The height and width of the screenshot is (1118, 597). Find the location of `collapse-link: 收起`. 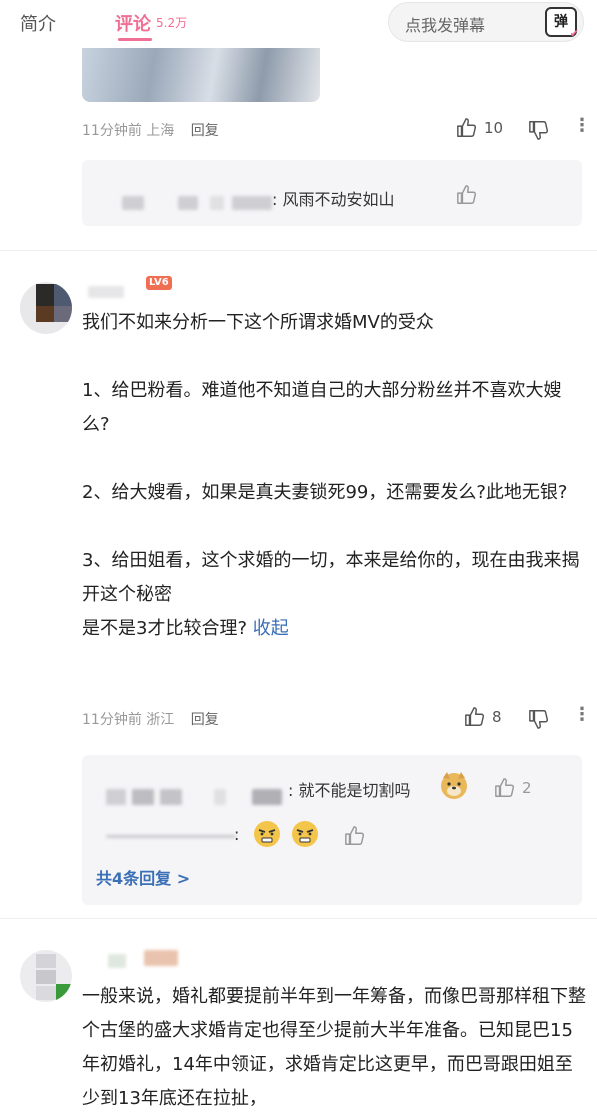

collapse-link: 收起 is located at coordinates (271, 628).